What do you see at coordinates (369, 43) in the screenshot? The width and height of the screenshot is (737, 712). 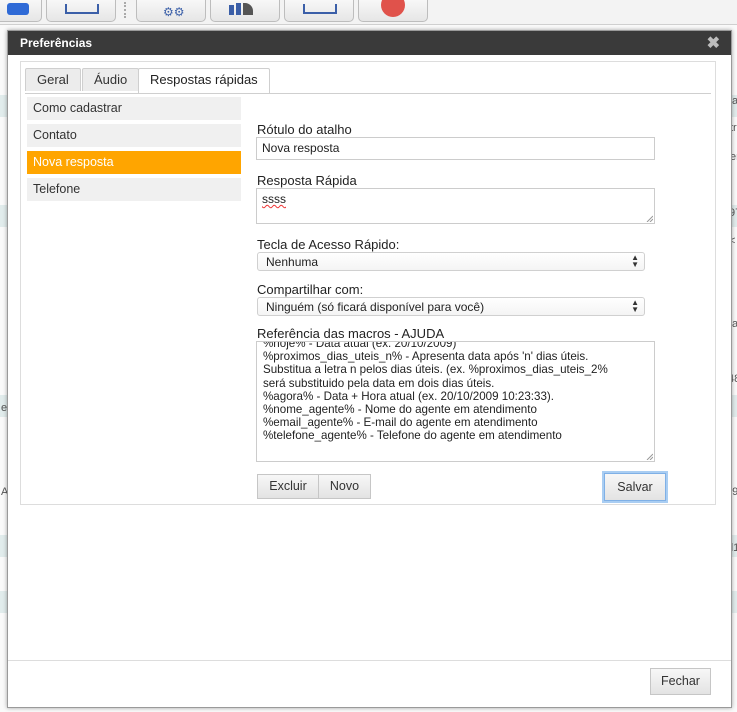 I see `dialog-titlebar: Preferências ✖` at bounding box center [369, 43].